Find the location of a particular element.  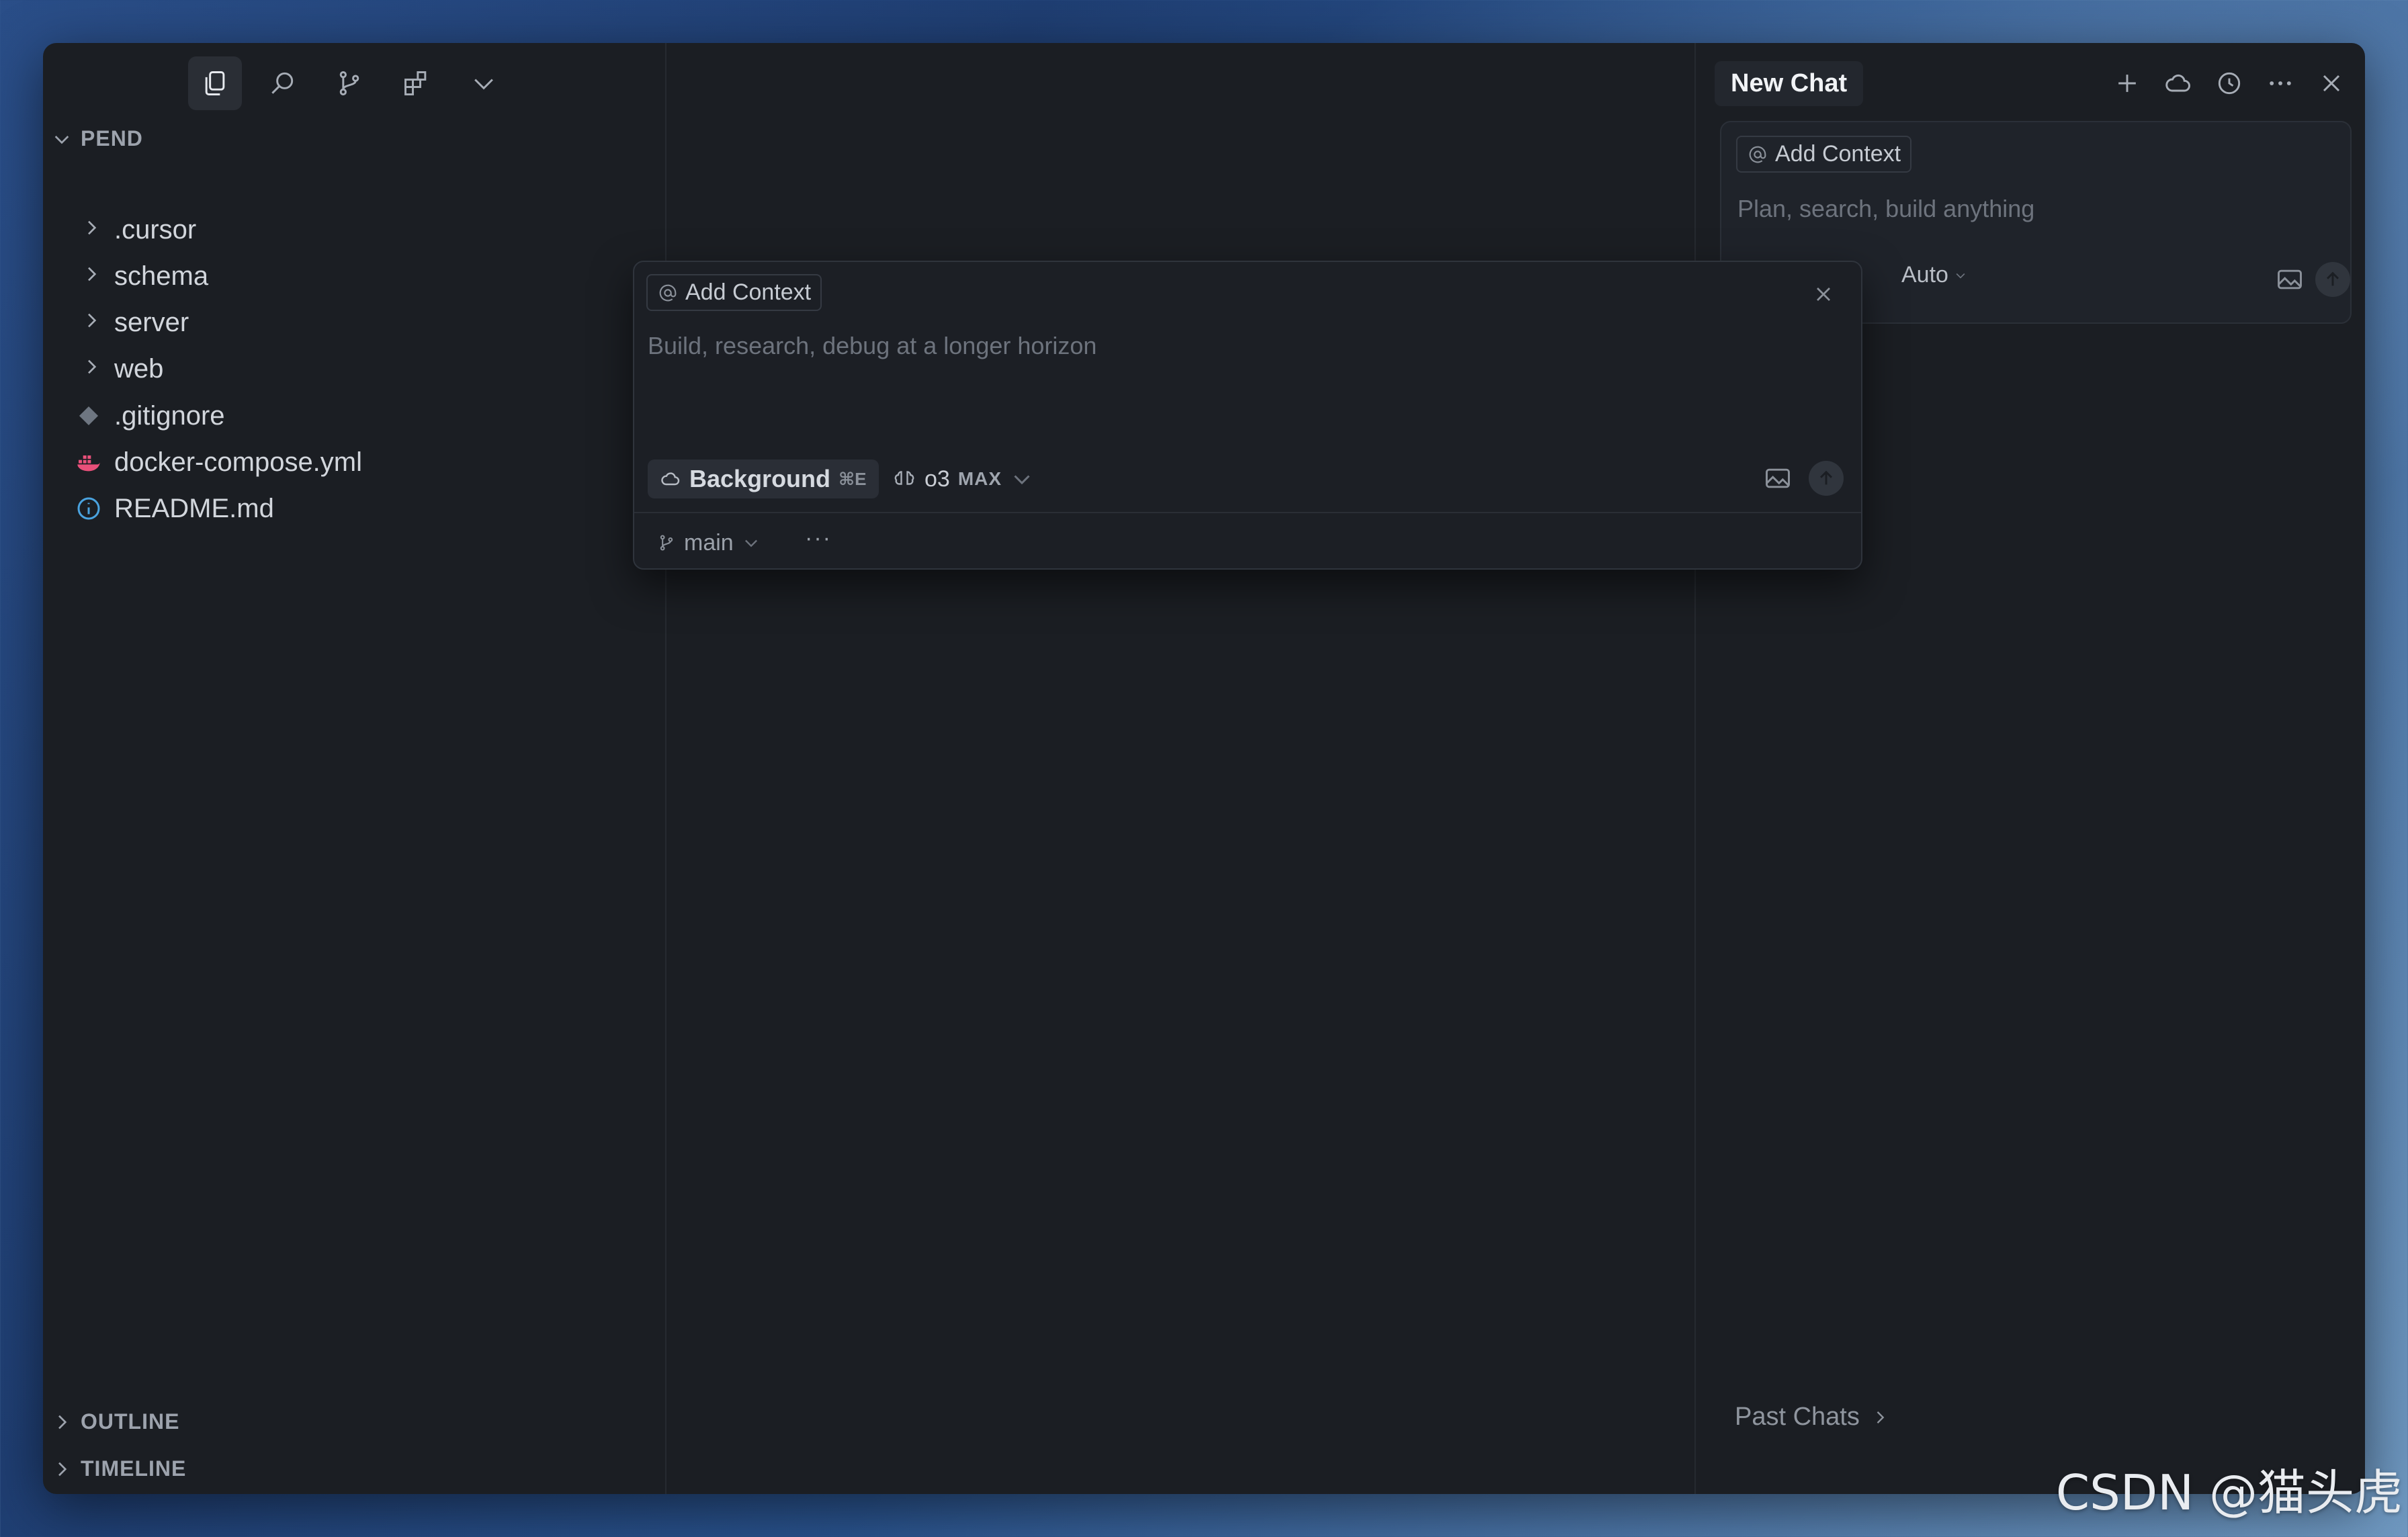

brain-icon is located at coordinates (904, 478).